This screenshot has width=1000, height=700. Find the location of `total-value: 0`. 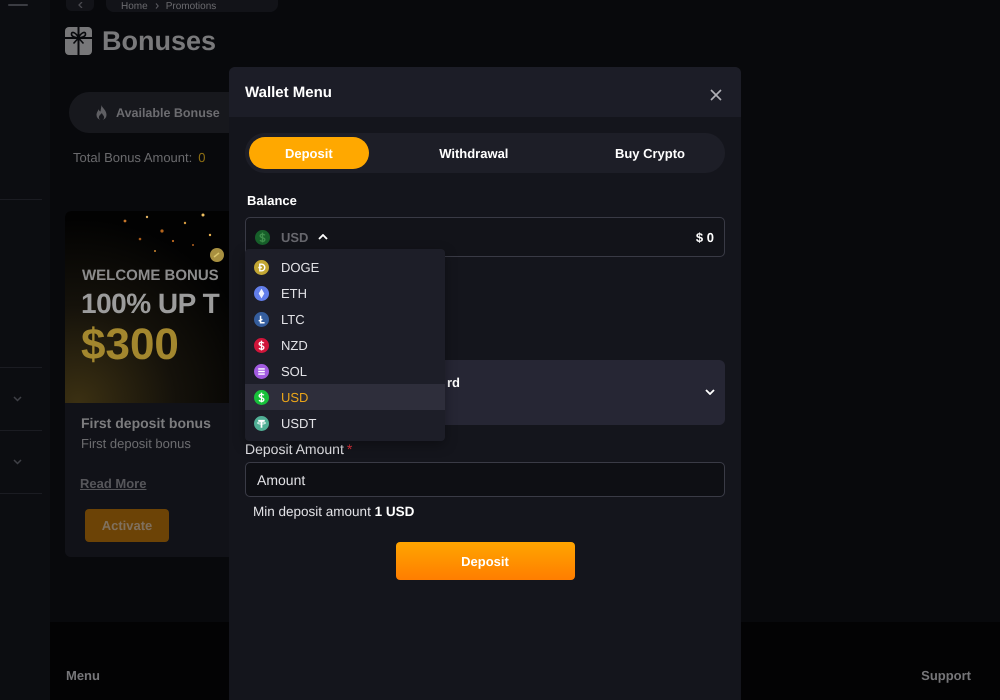

total-value: 0 is located at coordinates (202, 158).